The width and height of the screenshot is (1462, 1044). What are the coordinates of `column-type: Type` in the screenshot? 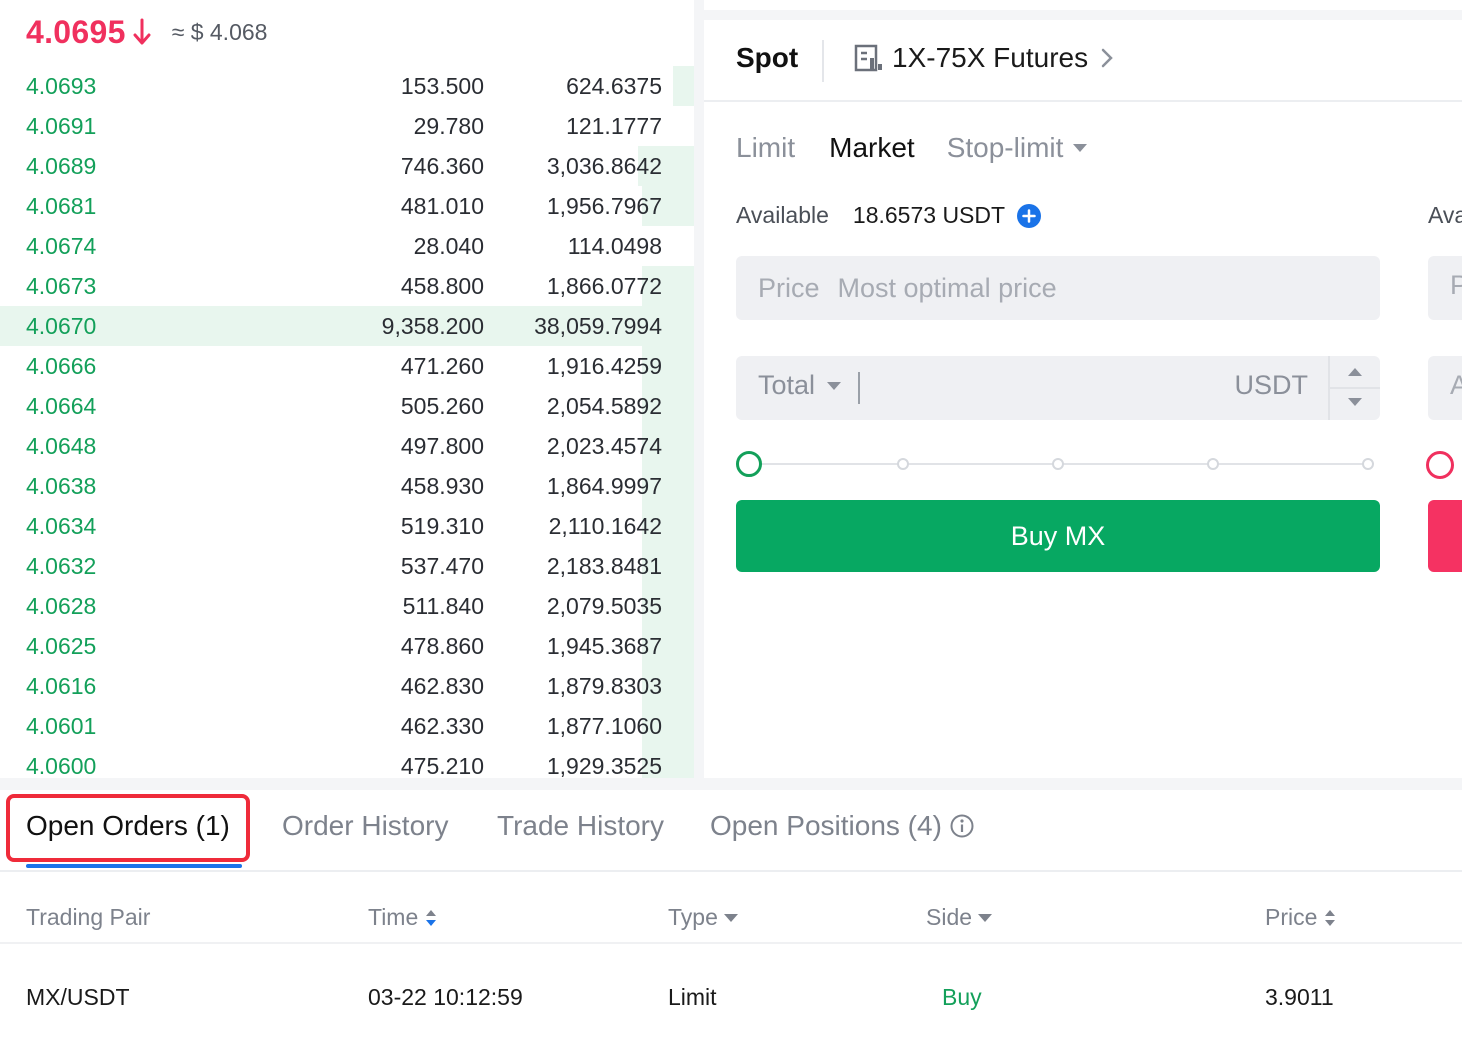 It's located at (703, 917).